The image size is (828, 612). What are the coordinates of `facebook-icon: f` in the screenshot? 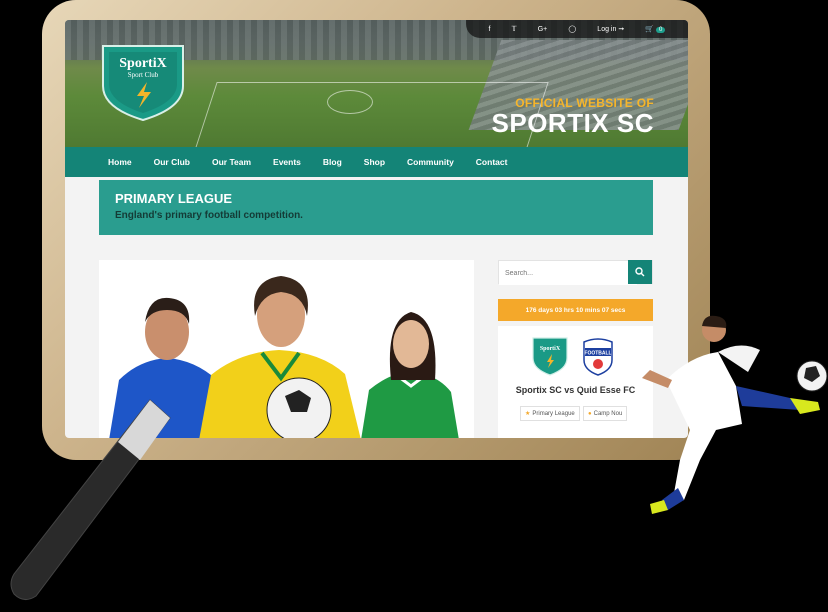 It's located at (490, 29).